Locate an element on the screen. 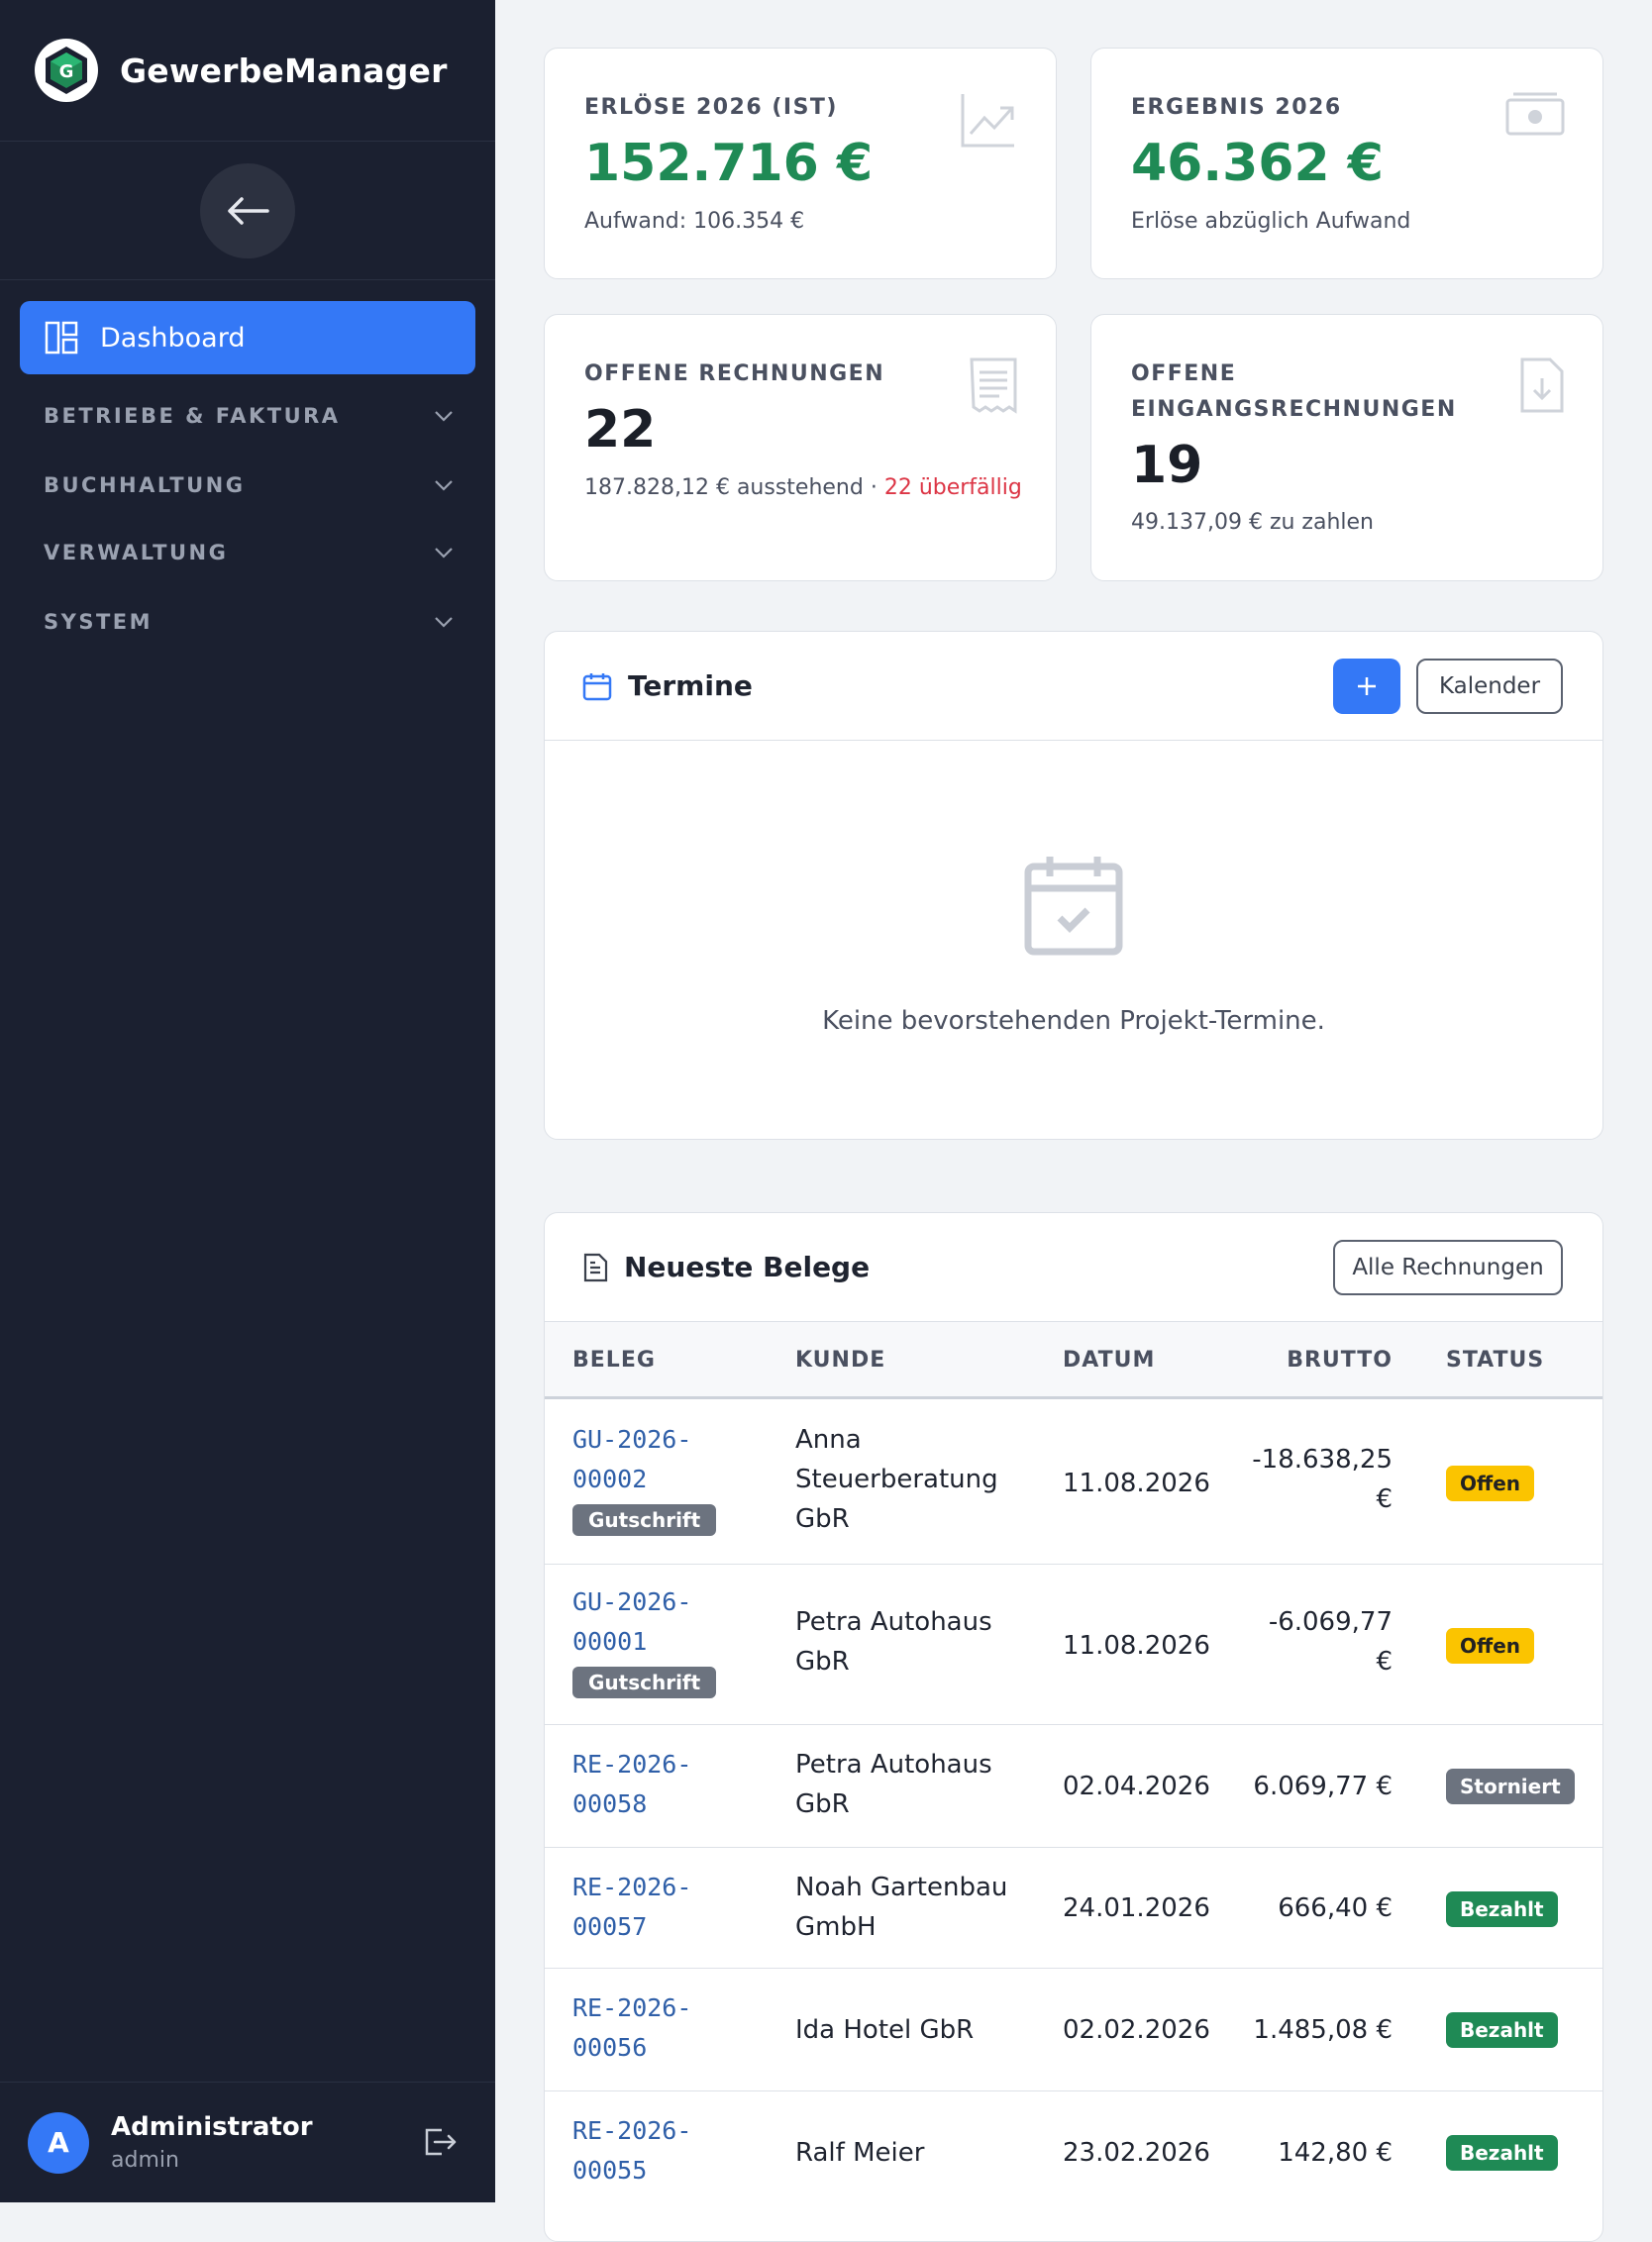 This screenshot has width=1652, height=2242. user-role: admin is located at coordinates (145, 2161).